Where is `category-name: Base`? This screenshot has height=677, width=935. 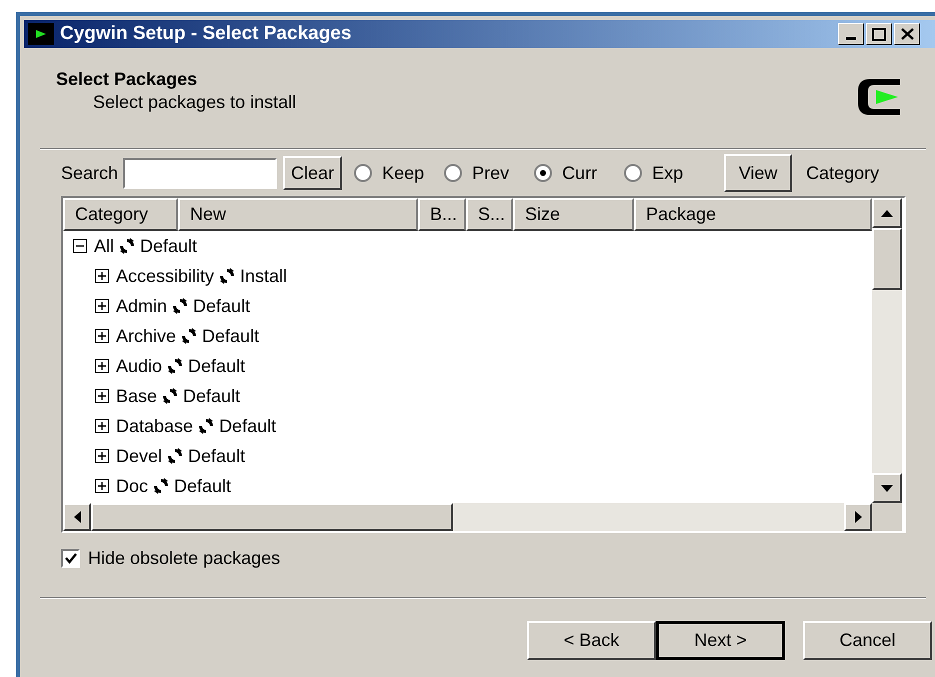
category-name: Base is located at coordinates (137, 396).